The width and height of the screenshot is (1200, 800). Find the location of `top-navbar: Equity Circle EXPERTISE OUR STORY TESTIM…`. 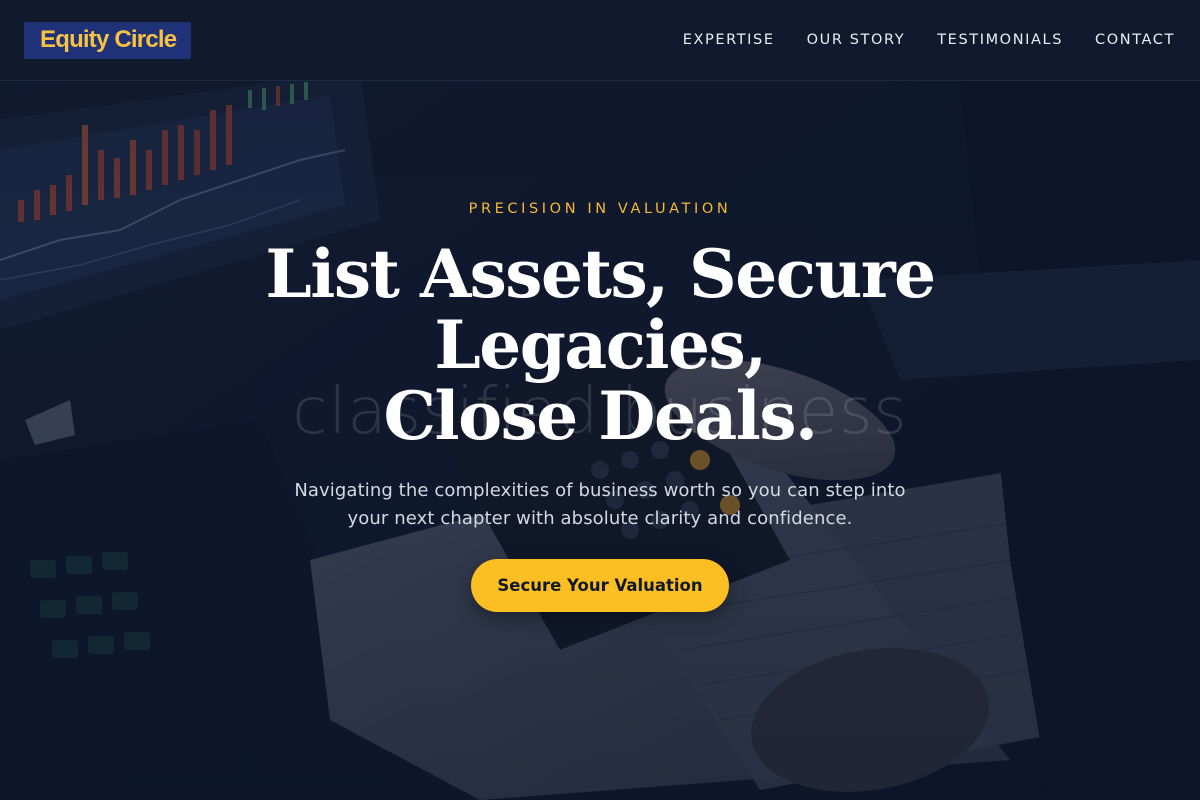

top-navbar: Equity Circle EXPERTISE OUR STORY TESTIM… is located at coordinates (600, 40).